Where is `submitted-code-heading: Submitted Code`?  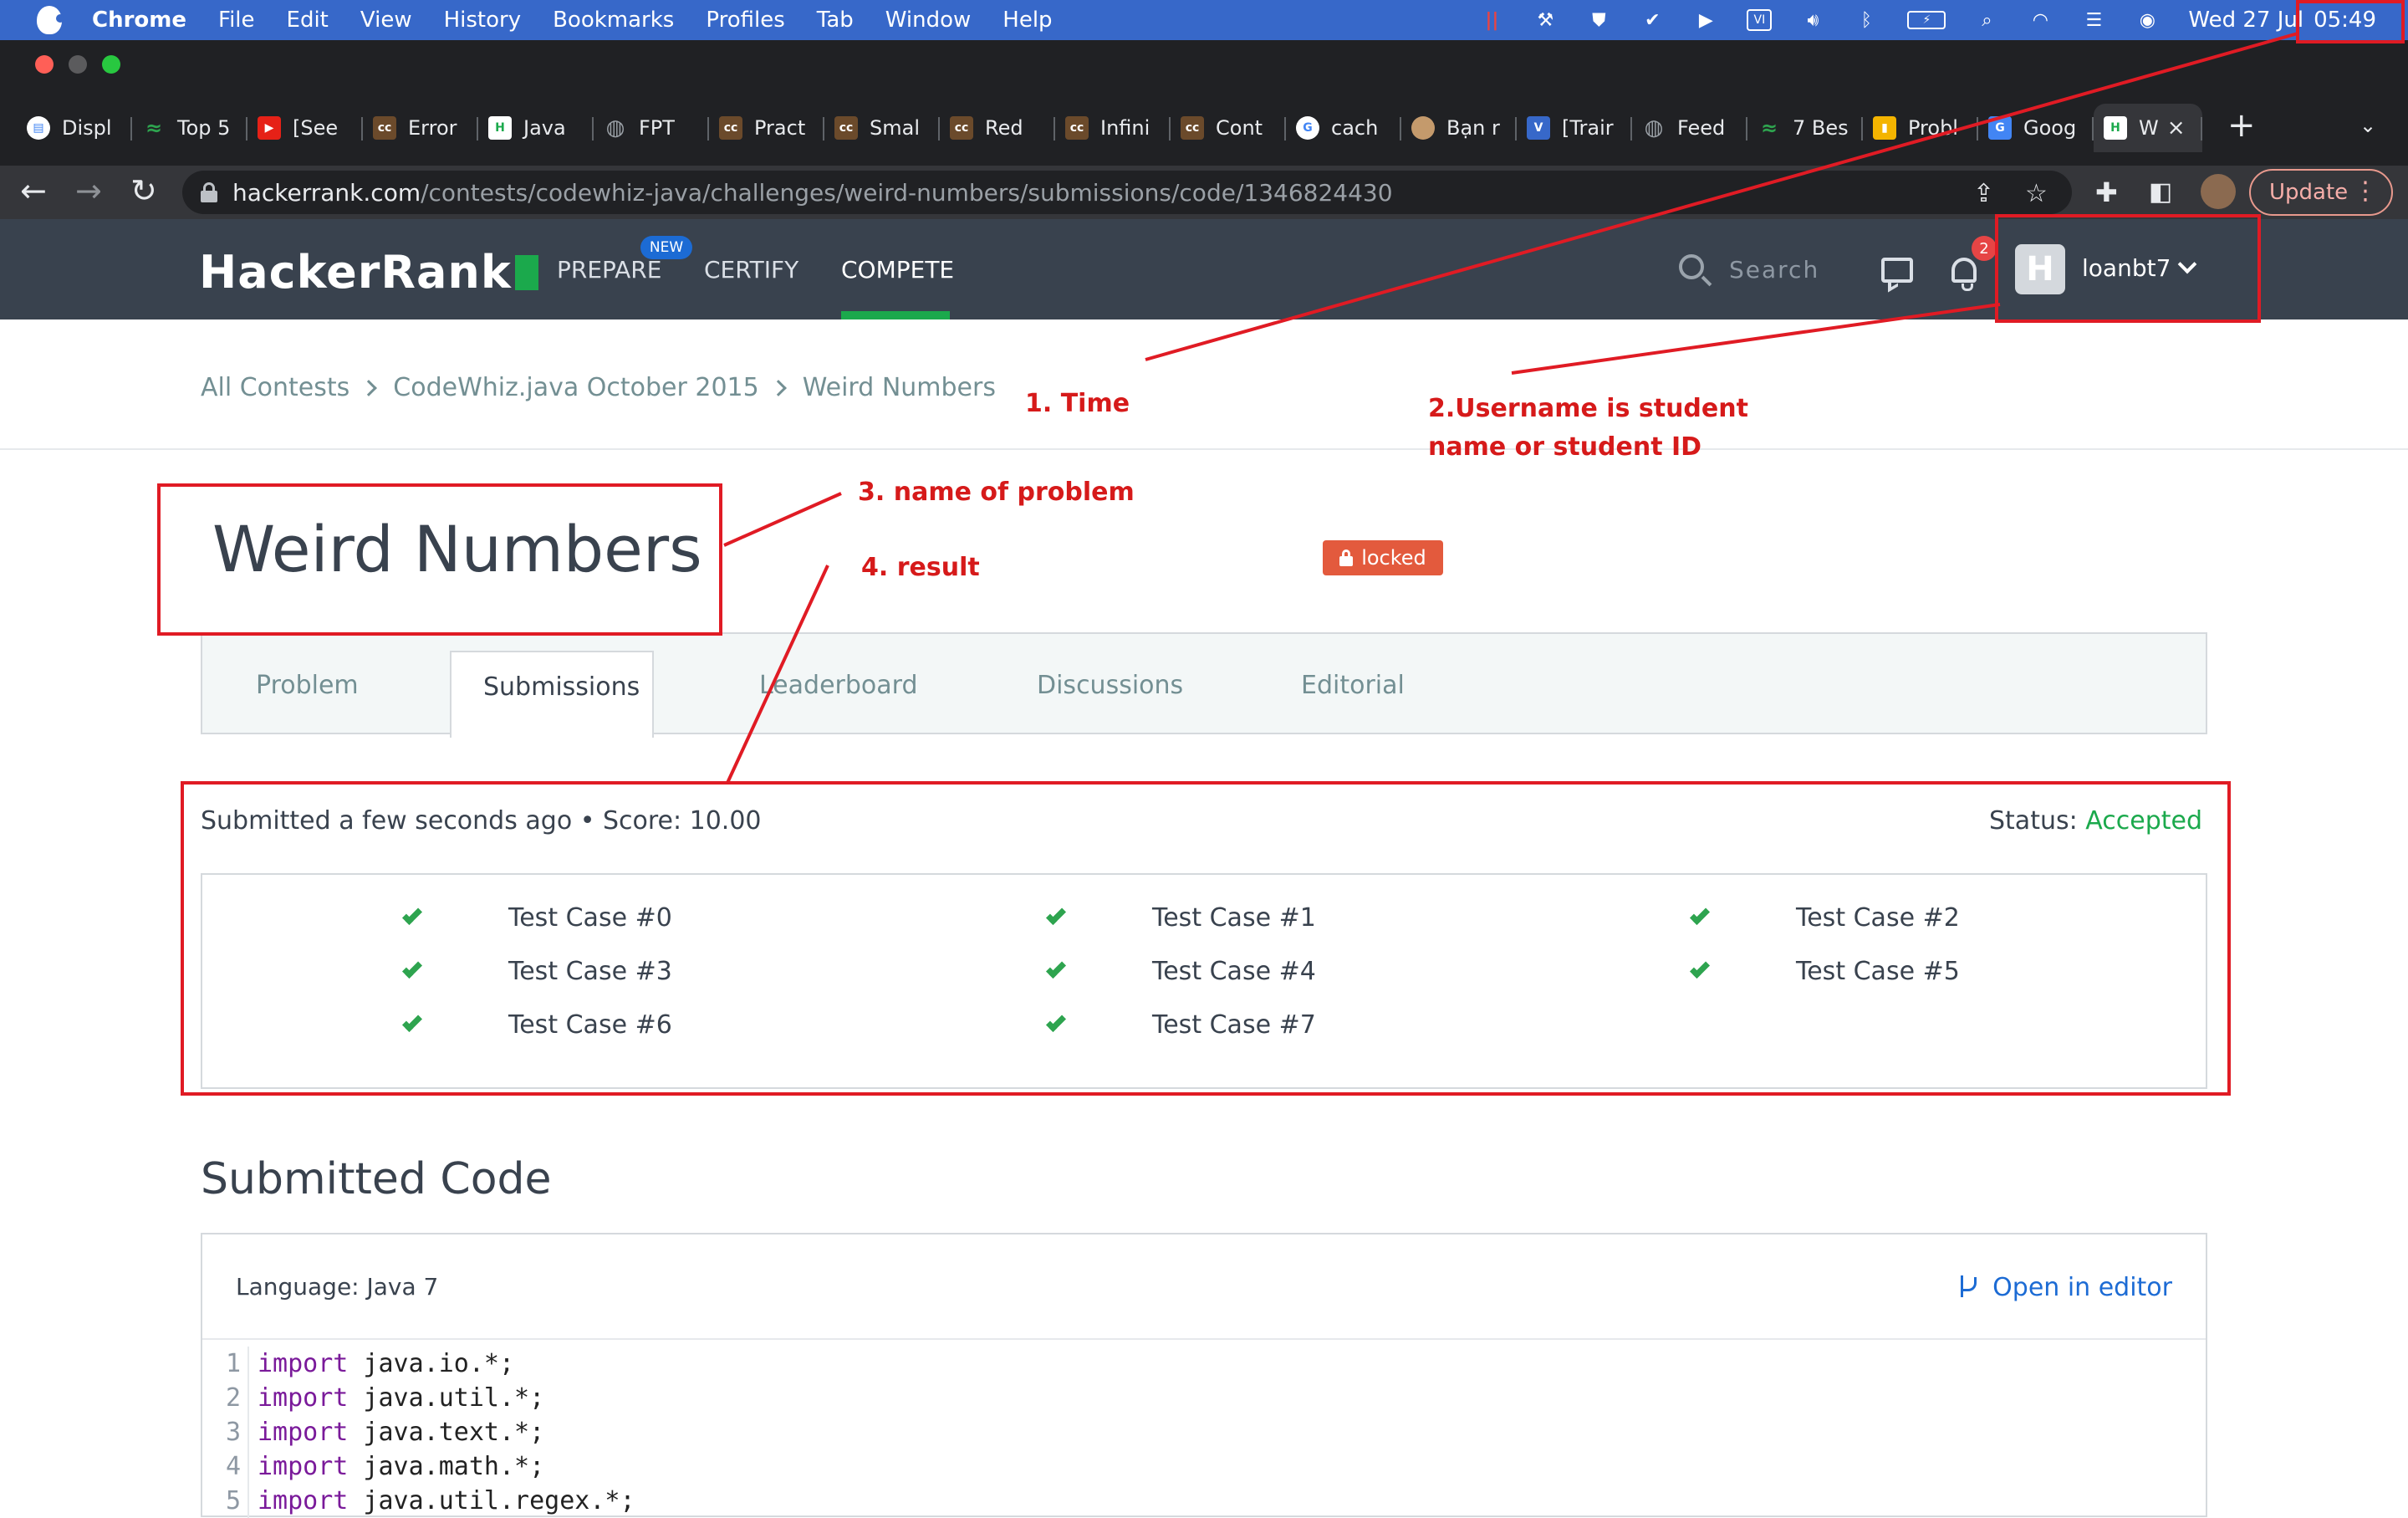 submitted-code-heading: Submitted Code is located at coordinates (377, 1179).